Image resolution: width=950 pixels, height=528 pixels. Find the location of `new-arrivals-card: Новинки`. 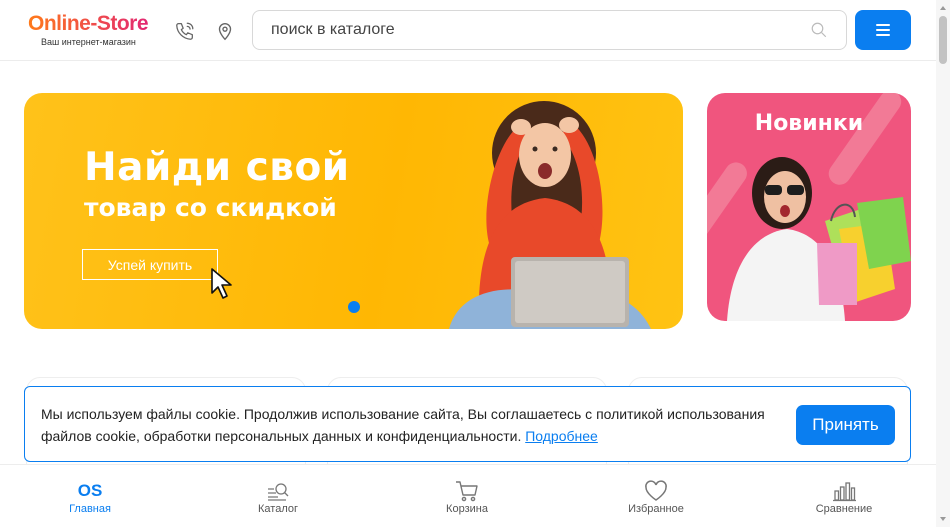

new-arrivals-card: Новинки is located at coordinates (809, 207).